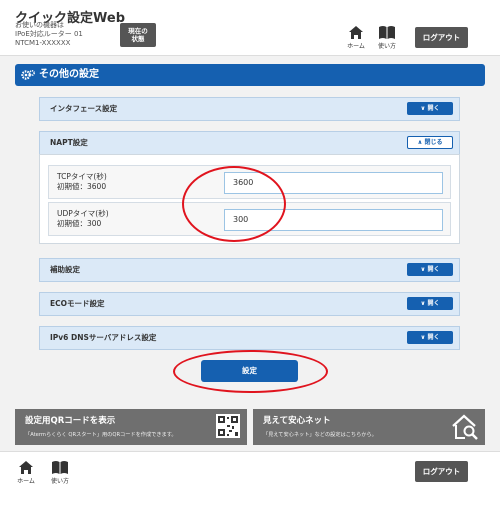 This screenshot has width=500, height=506. I want to click on qr-banner-title: 設定用QRコードを表示, so click(70, 421).